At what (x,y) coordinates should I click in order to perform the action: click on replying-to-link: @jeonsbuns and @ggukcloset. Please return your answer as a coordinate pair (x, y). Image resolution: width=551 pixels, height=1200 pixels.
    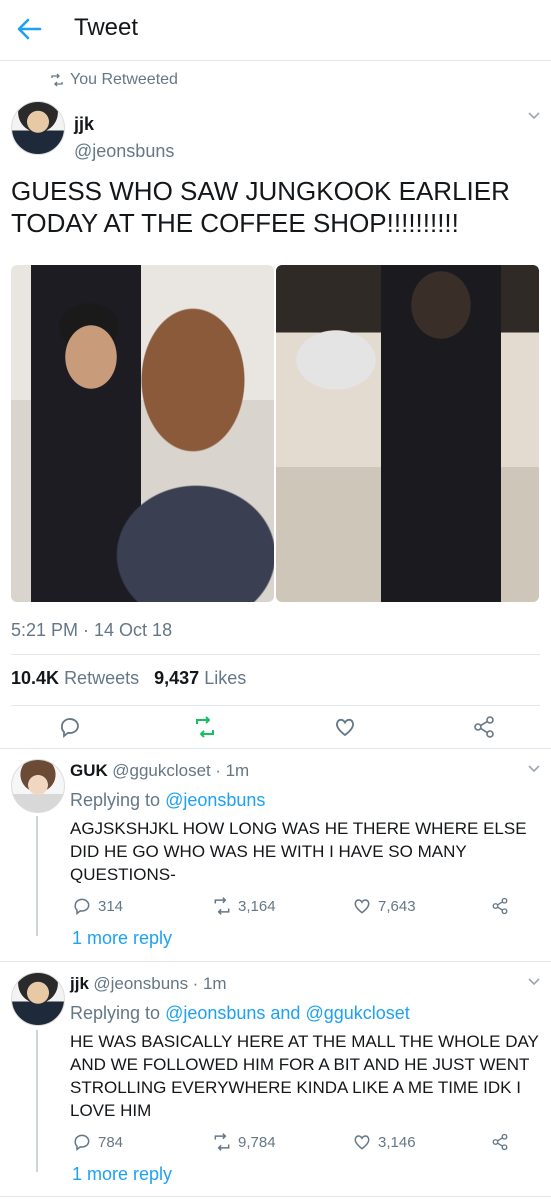
    Looking at the image, I should click on (287, 1013).